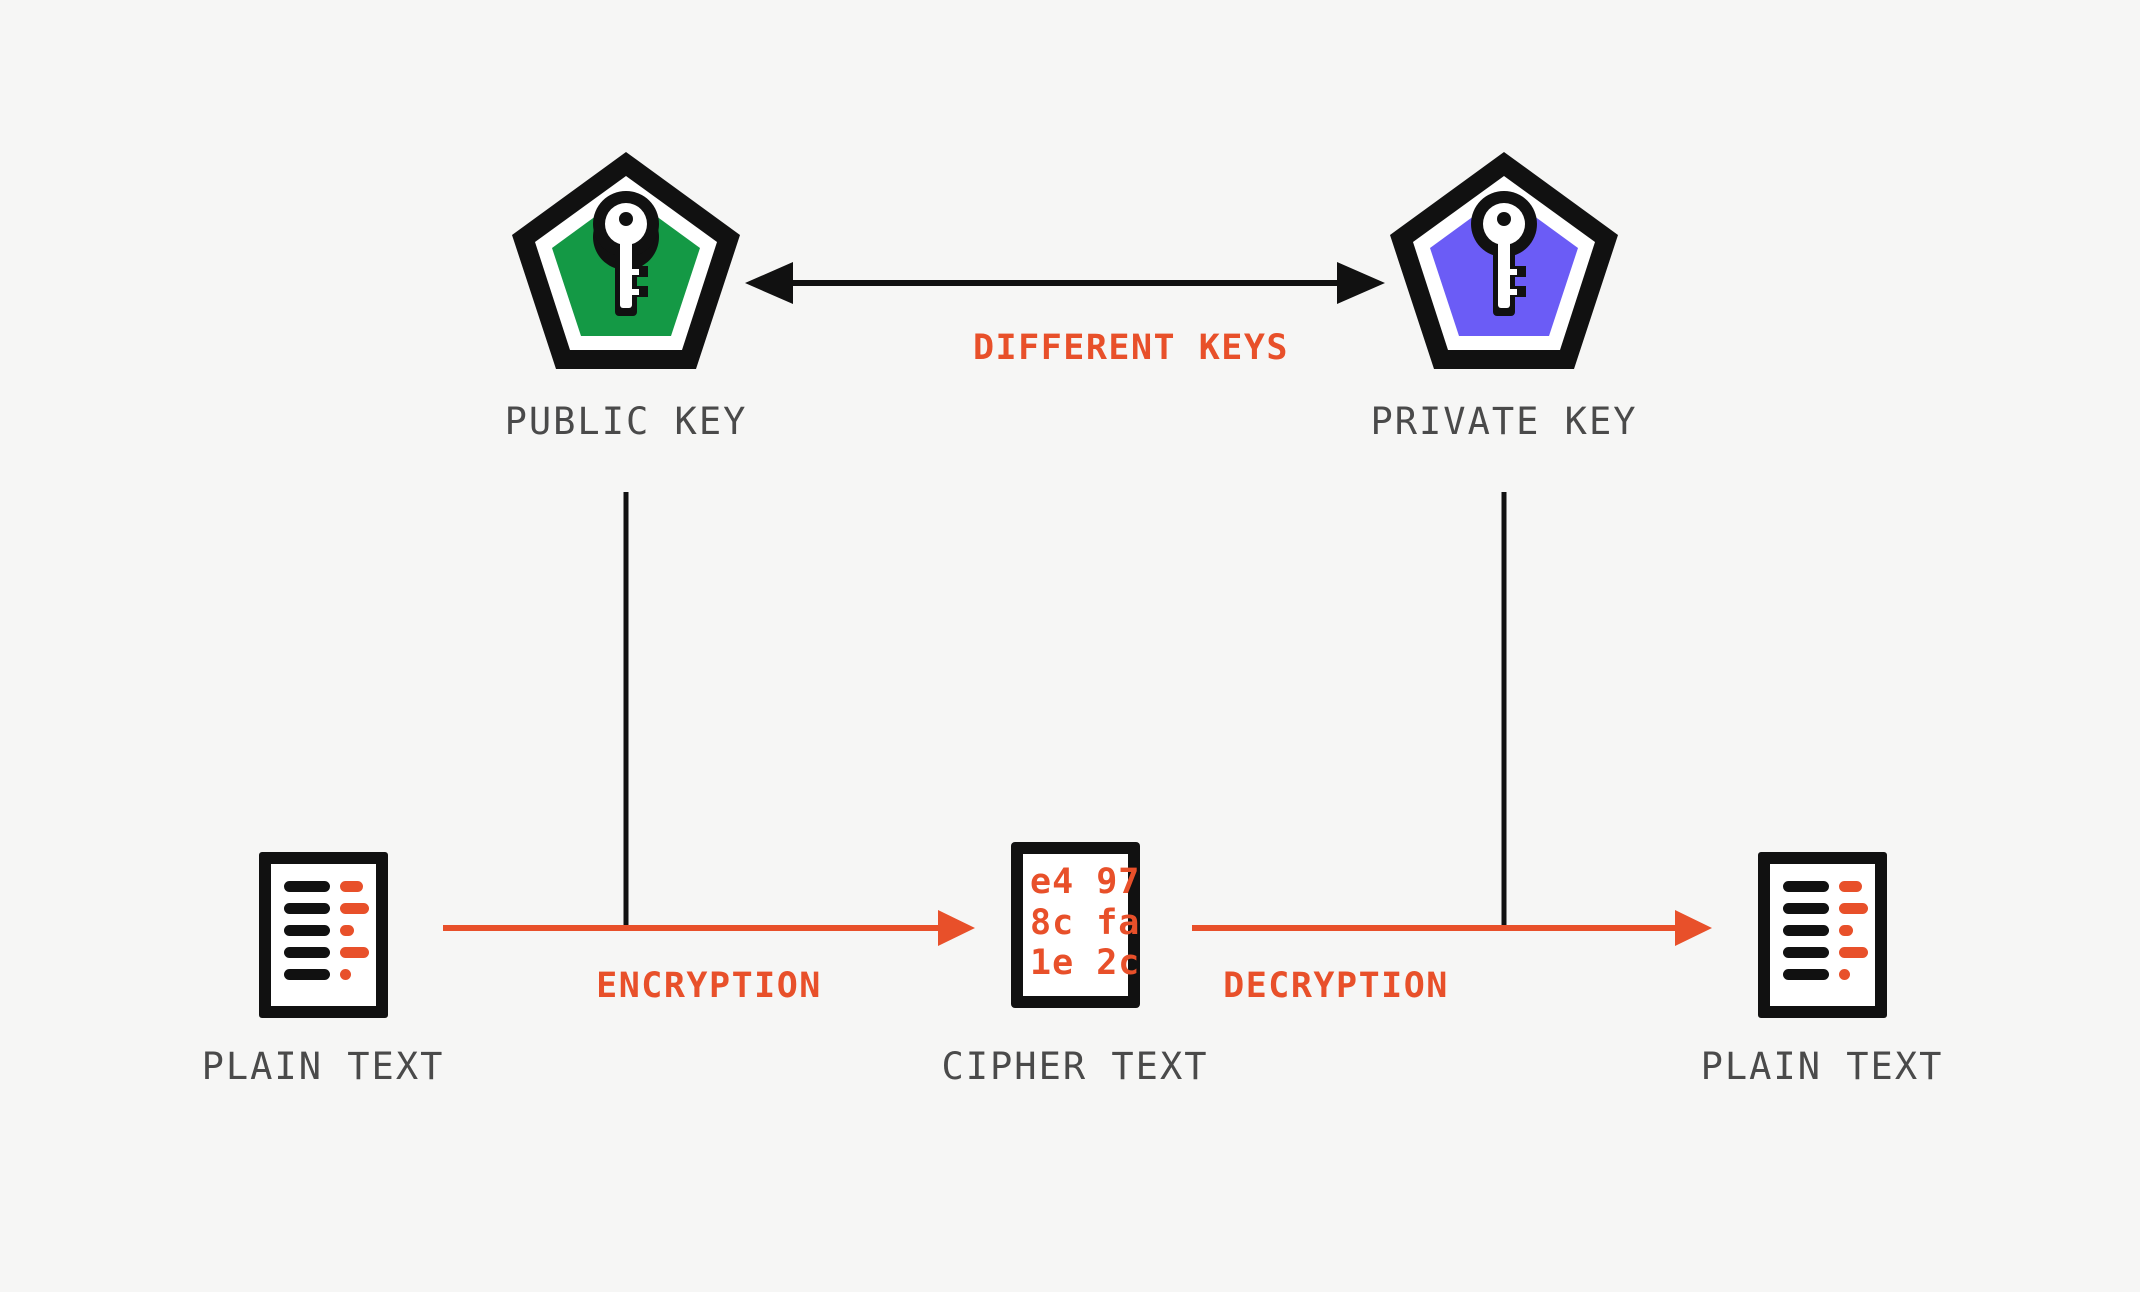 This screenshot has height=1292, width=2140. I want to click on cipher-line-2: 8c fa, so click(1085, 922).